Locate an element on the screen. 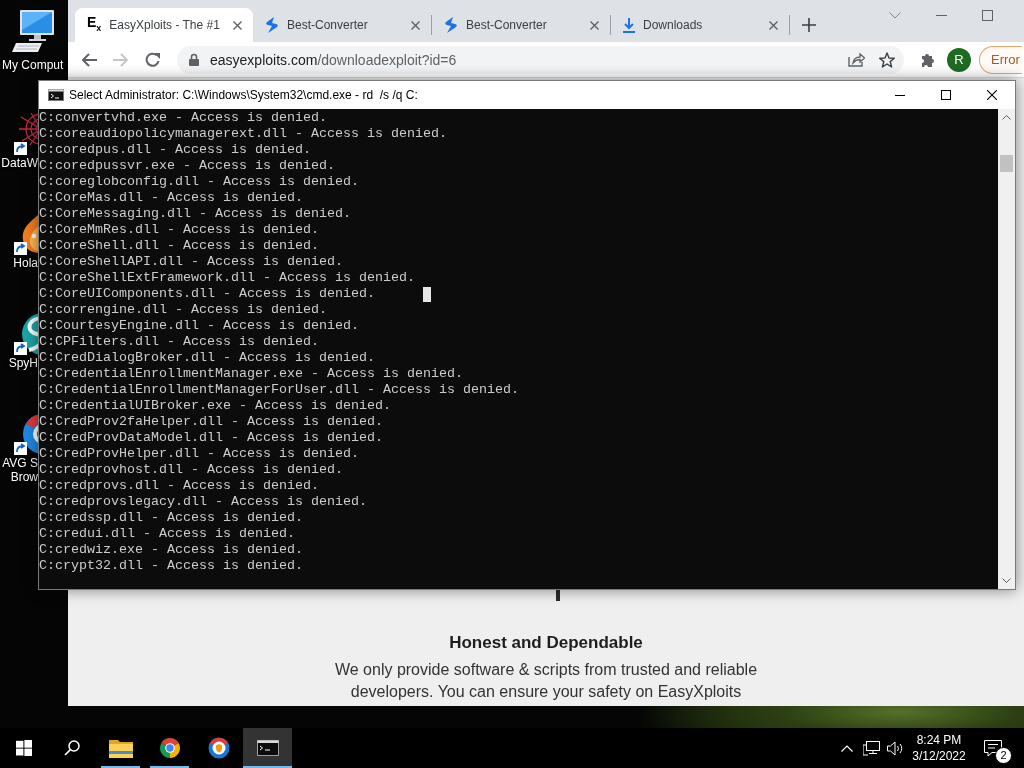 Image resolution: width=1024 pixels, height=768 pixels. console-line: C:CoreShell.dll - Access is denied. is located at coordinates (179, 246).